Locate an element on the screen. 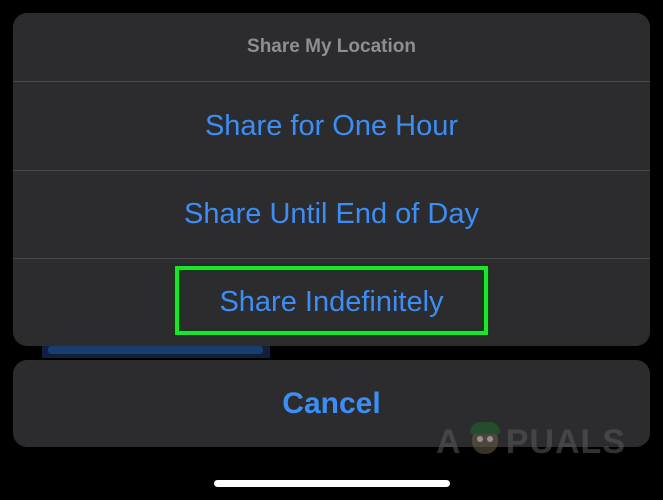 The height and width of the screenshot is (500, 663). watermark-text-right: PUALS is located at coordinates (565, 441).